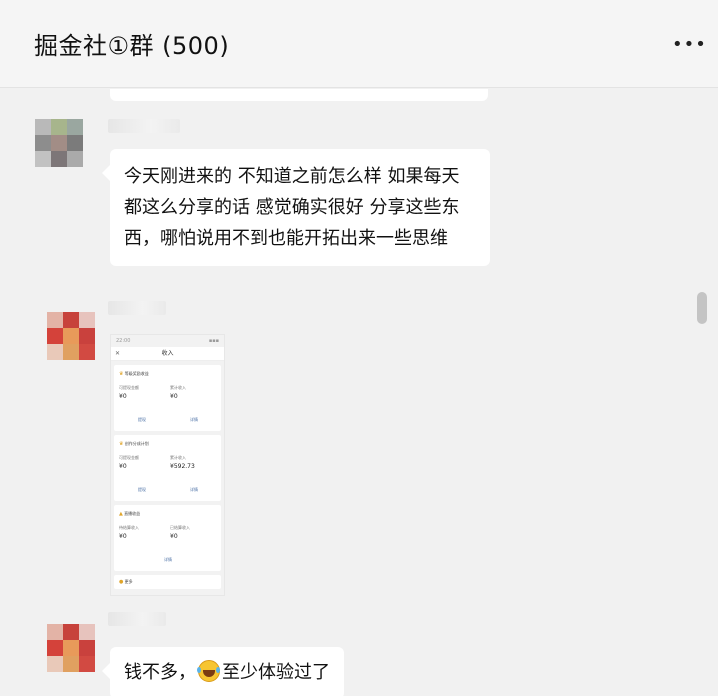 The height and width of the screenshot is (696, 718). I want to click on phone-status-bar: 22:00 ▪▪▪, so click(167, 341).